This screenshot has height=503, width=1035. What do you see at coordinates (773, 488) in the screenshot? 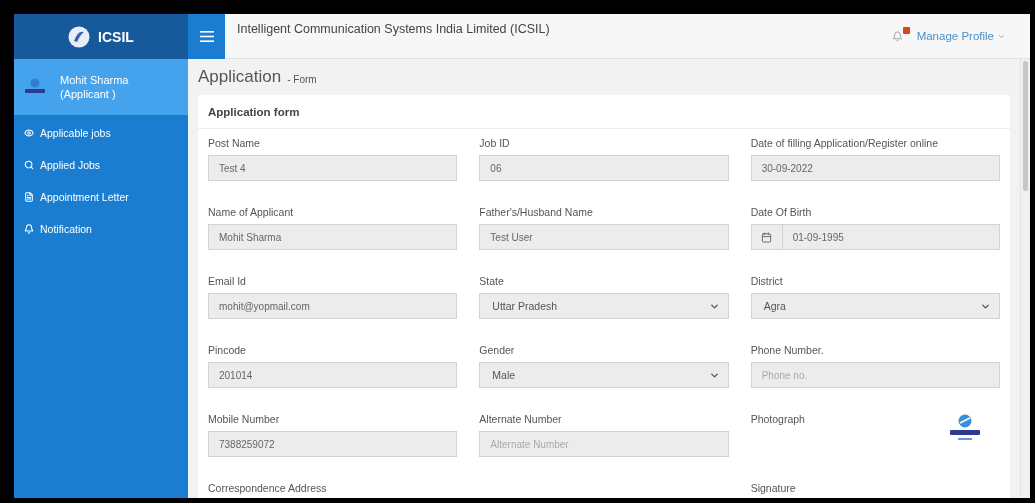
I see `field-label: Signature` at bounding box center [773, 488].